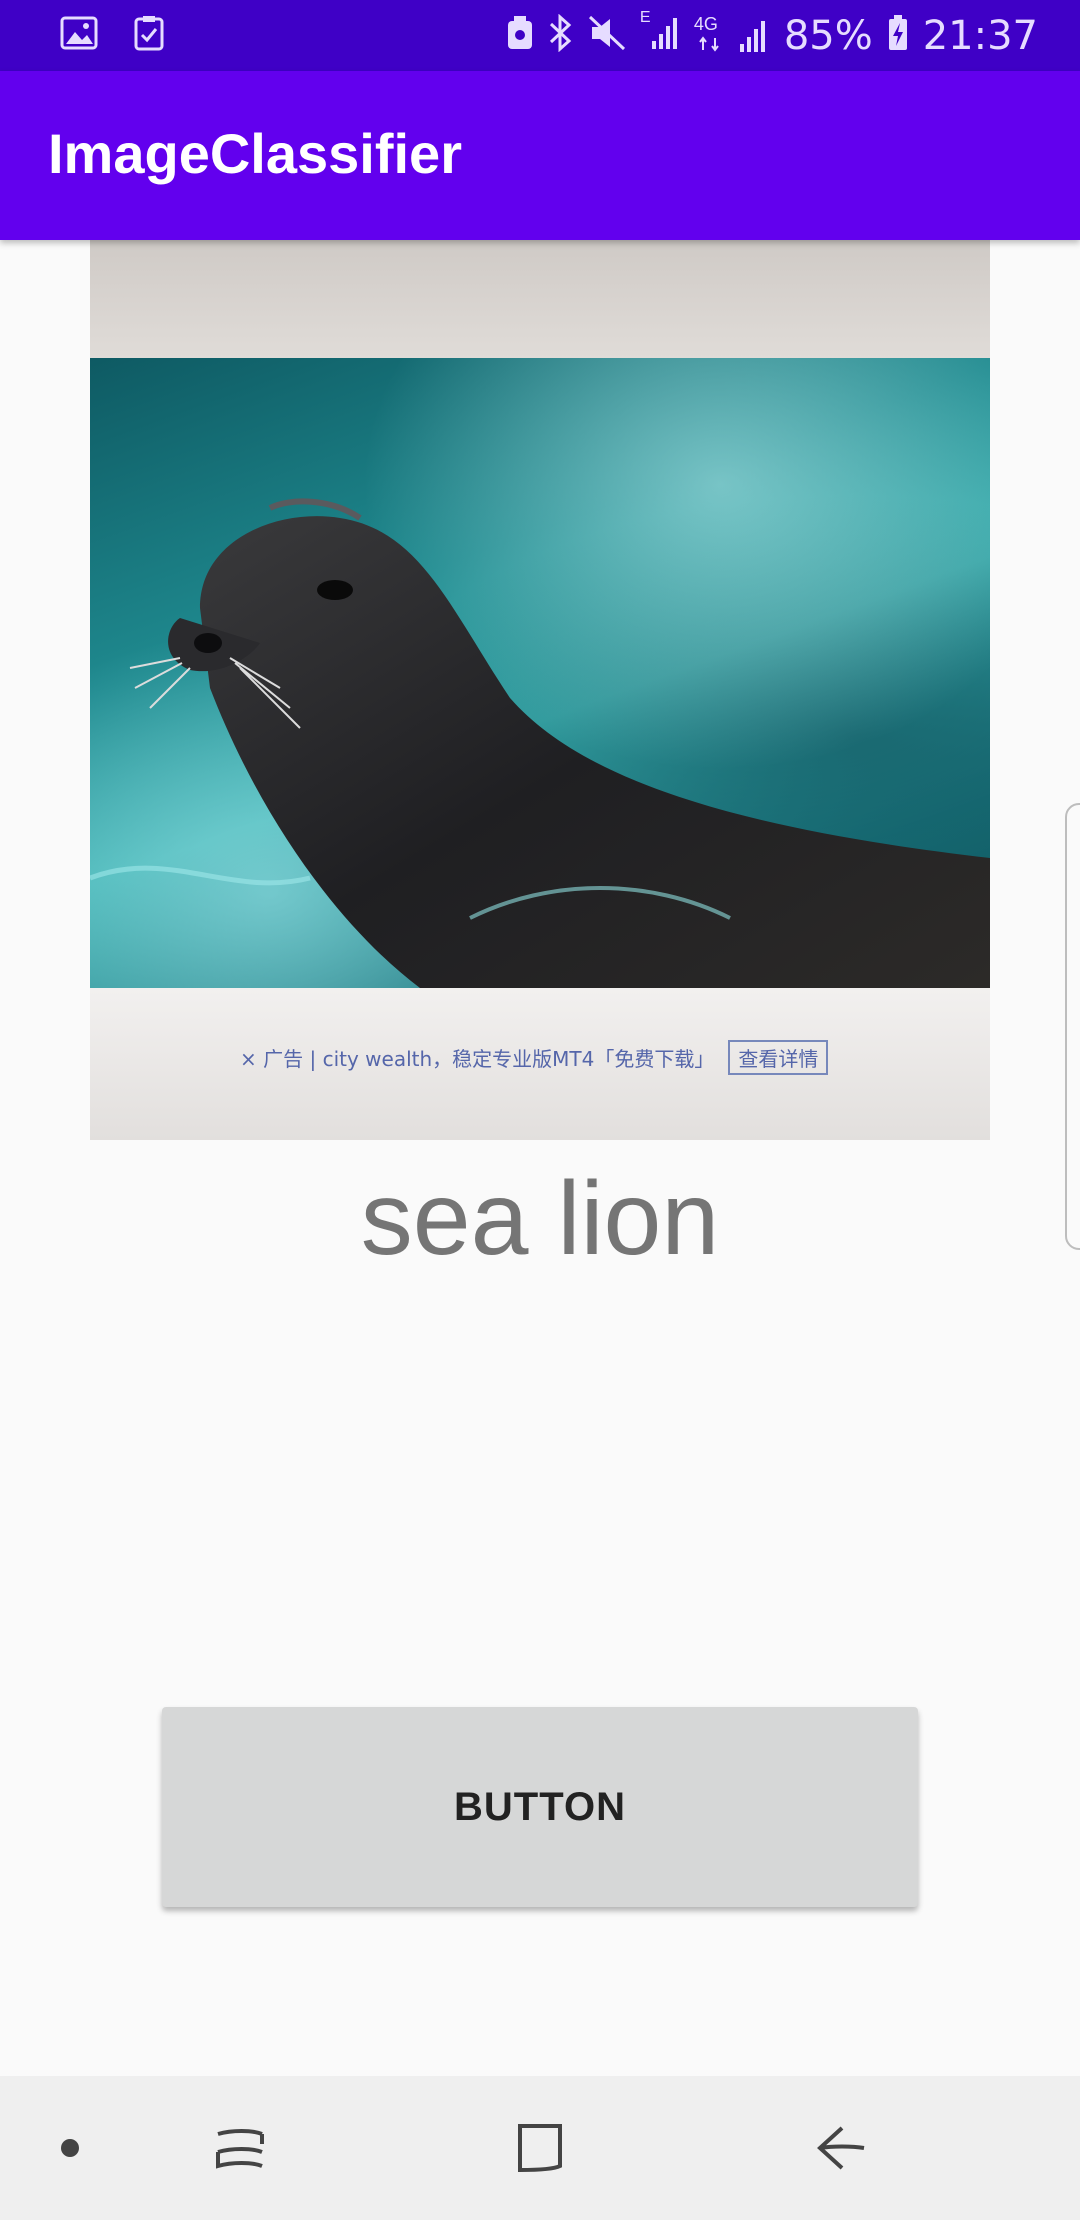 The width and height of the screenshot is (1080, 2220). Describe the element at coordinates (255, 153) in the screenshot. I see `app-title: ImageClassifier` at that location.